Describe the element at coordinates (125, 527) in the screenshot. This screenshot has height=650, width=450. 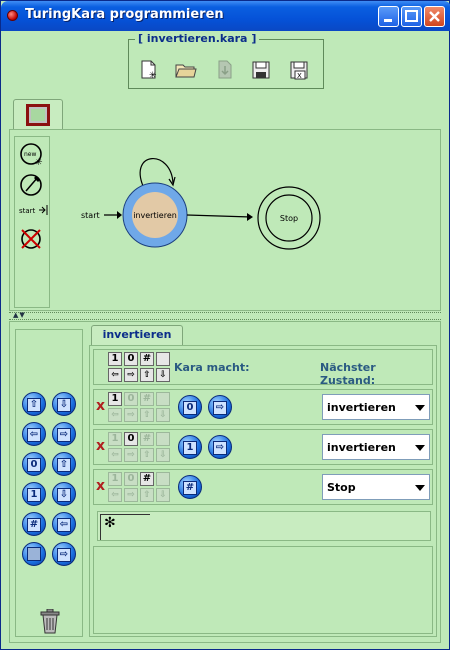
I see `new-transition-icon: ✻` at that location.